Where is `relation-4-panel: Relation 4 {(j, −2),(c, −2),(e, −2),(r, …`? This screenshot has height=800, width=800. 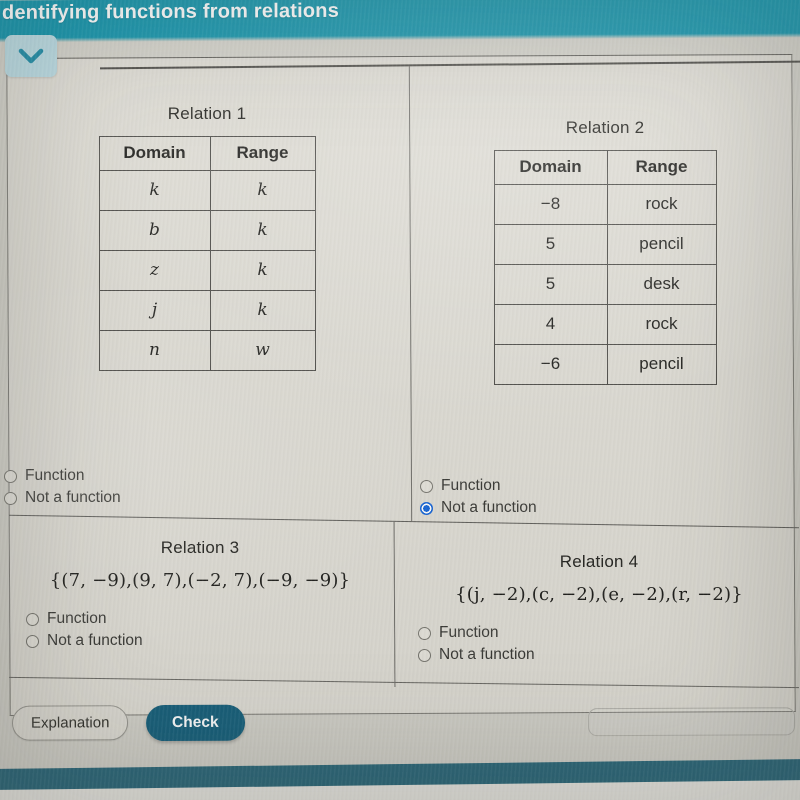 relation-4-panel: Relation 4 {(j, −2),(c, −2),(e, −2),(r, … is located at coordinates (599, 609).